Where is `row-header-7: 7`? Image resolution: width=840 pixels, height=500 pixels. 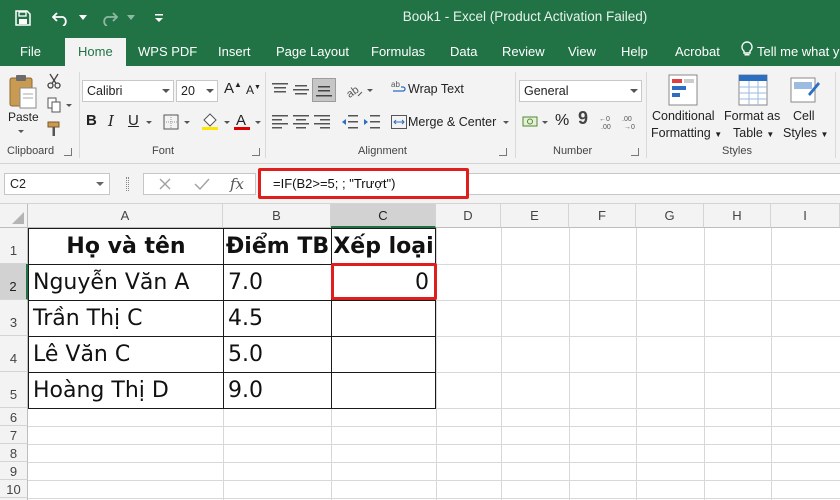 row-header-7: 7 is located at coordinates (14, 435).